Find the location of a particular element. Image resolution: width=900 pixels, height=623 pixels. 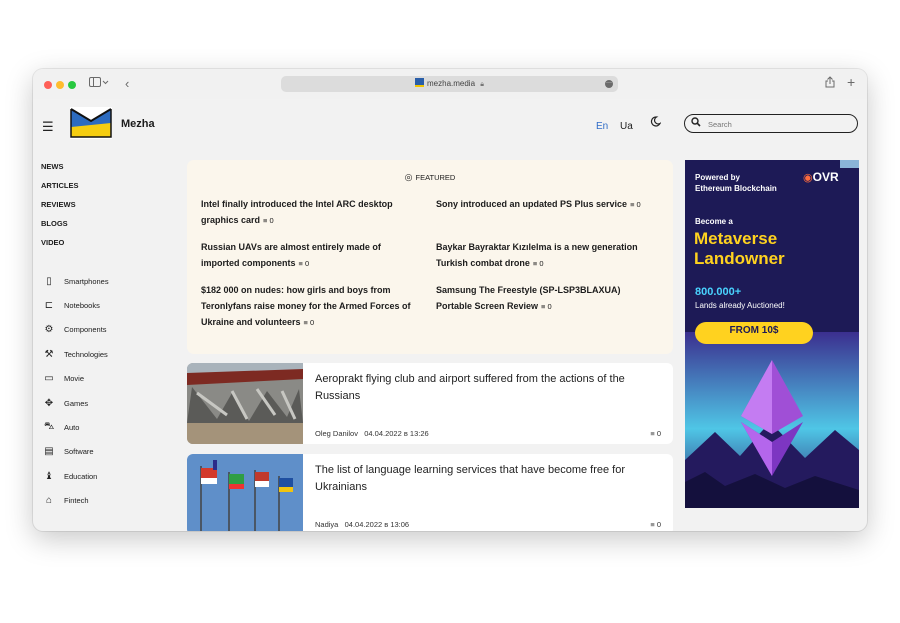

featured-heading: ◎ FEATURED is located at coordinates (430, 177).